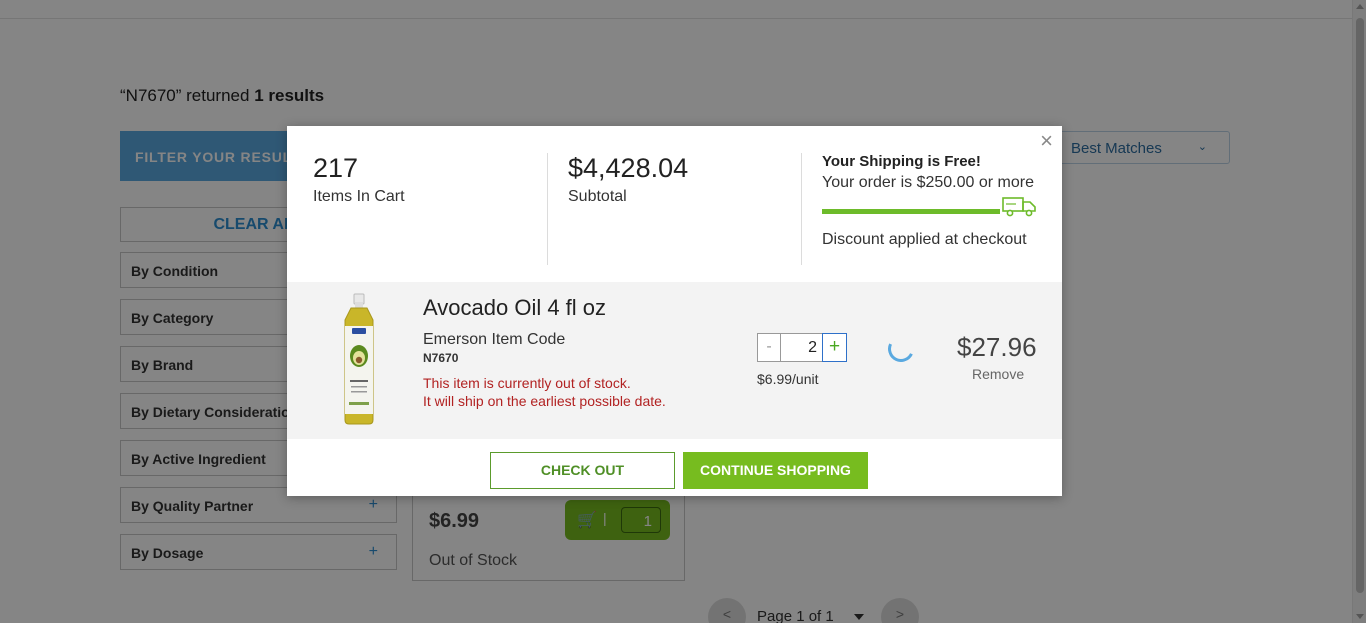 Image resolution: width=1366 pixels, height=623 pixels. I want to click on out-of-stock-message: This item is currently out of stock., so click(527, 383).